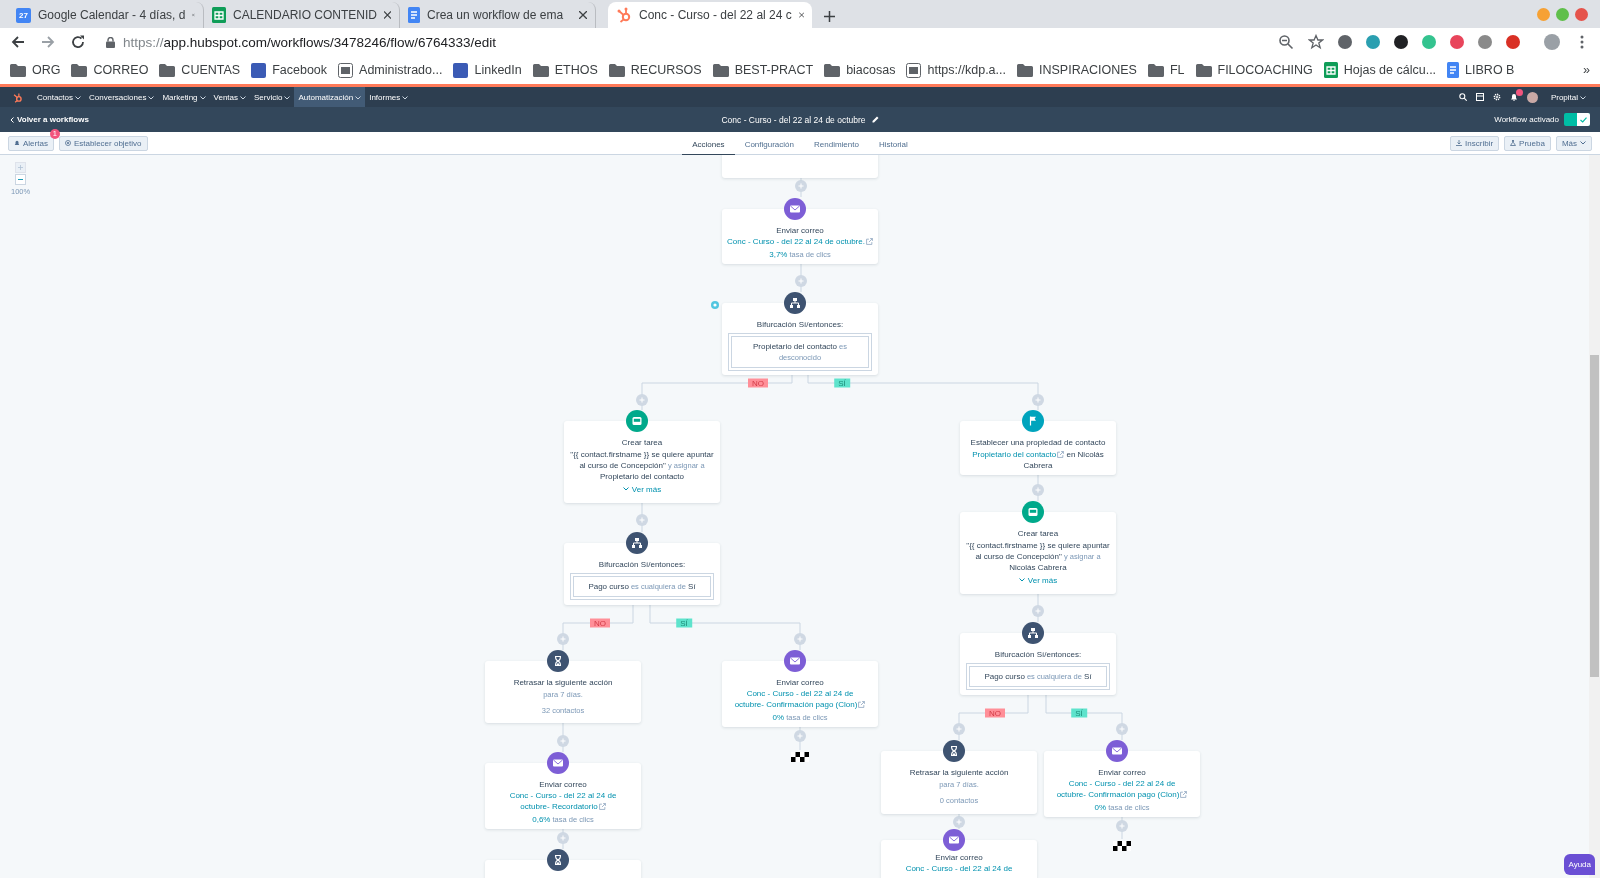 The width and height of the screenshot is (1600, 878). What do you see at coordinates (289, 70) in the screenshot?
I see `bookmark: Facebook` at bounding box center [289, 70].